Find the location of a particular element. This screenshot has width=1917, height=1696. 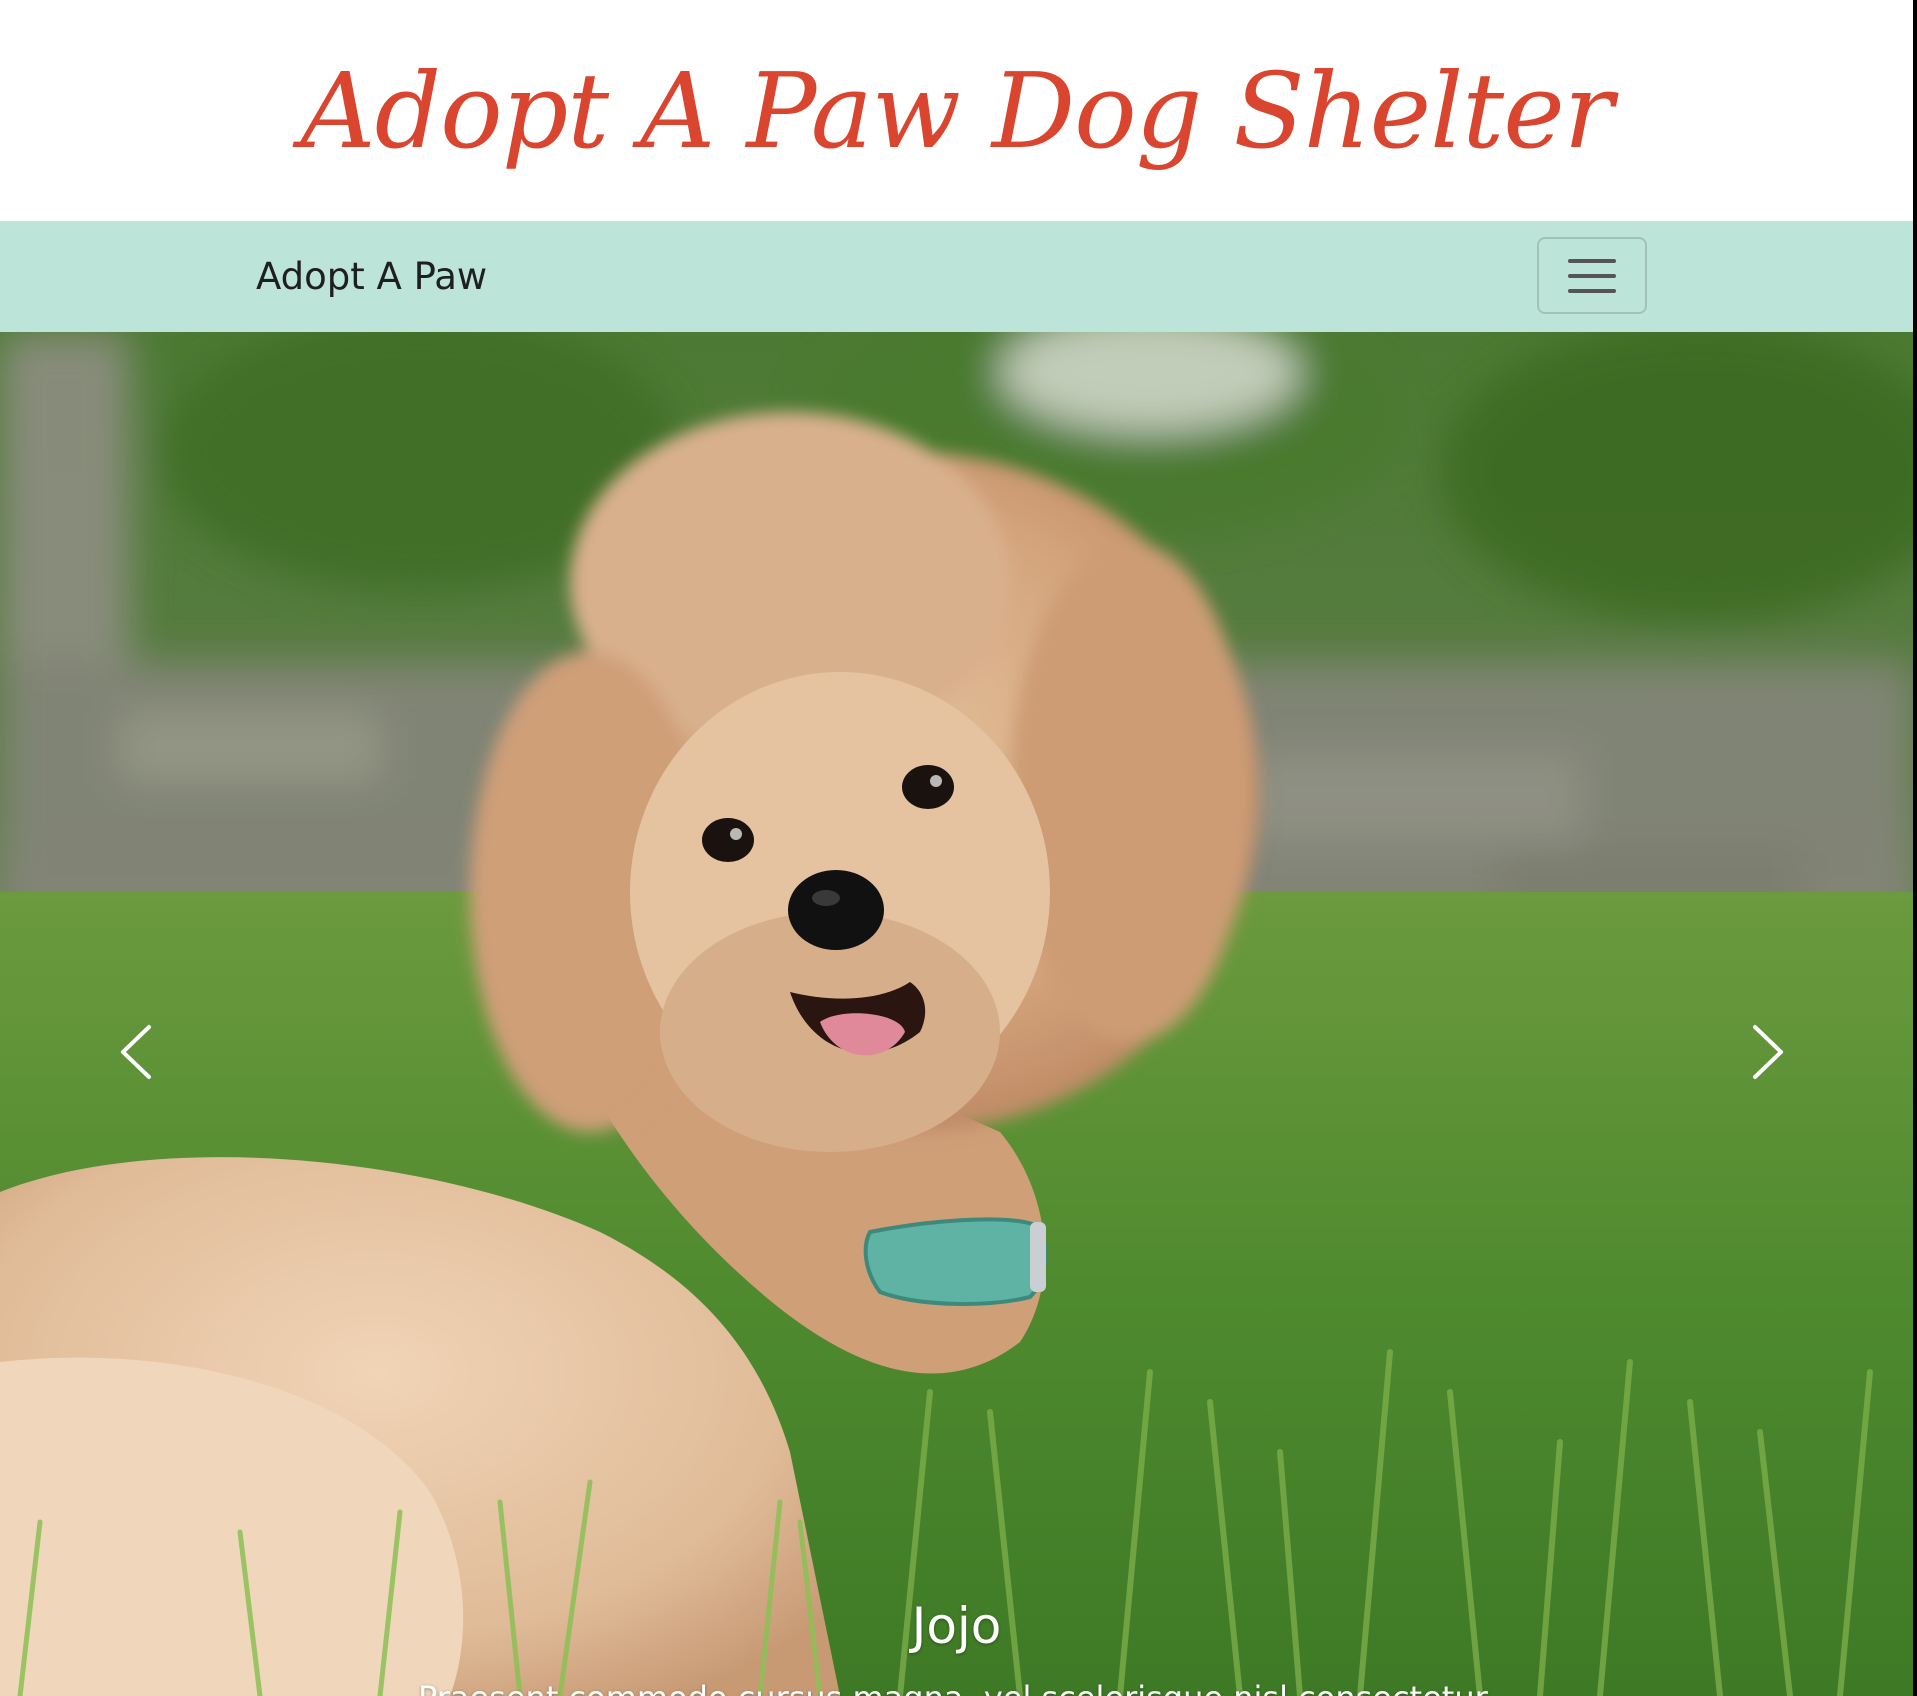

chevron-right-icon is located at coordinates (1768, 1052).